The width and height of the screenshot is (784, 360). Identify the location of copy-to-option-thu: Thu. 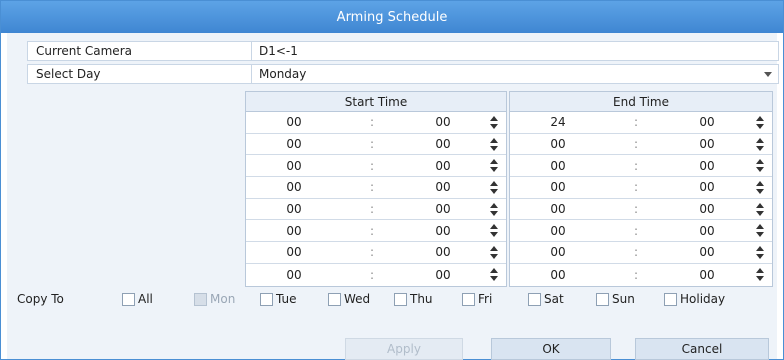
(428, 299).